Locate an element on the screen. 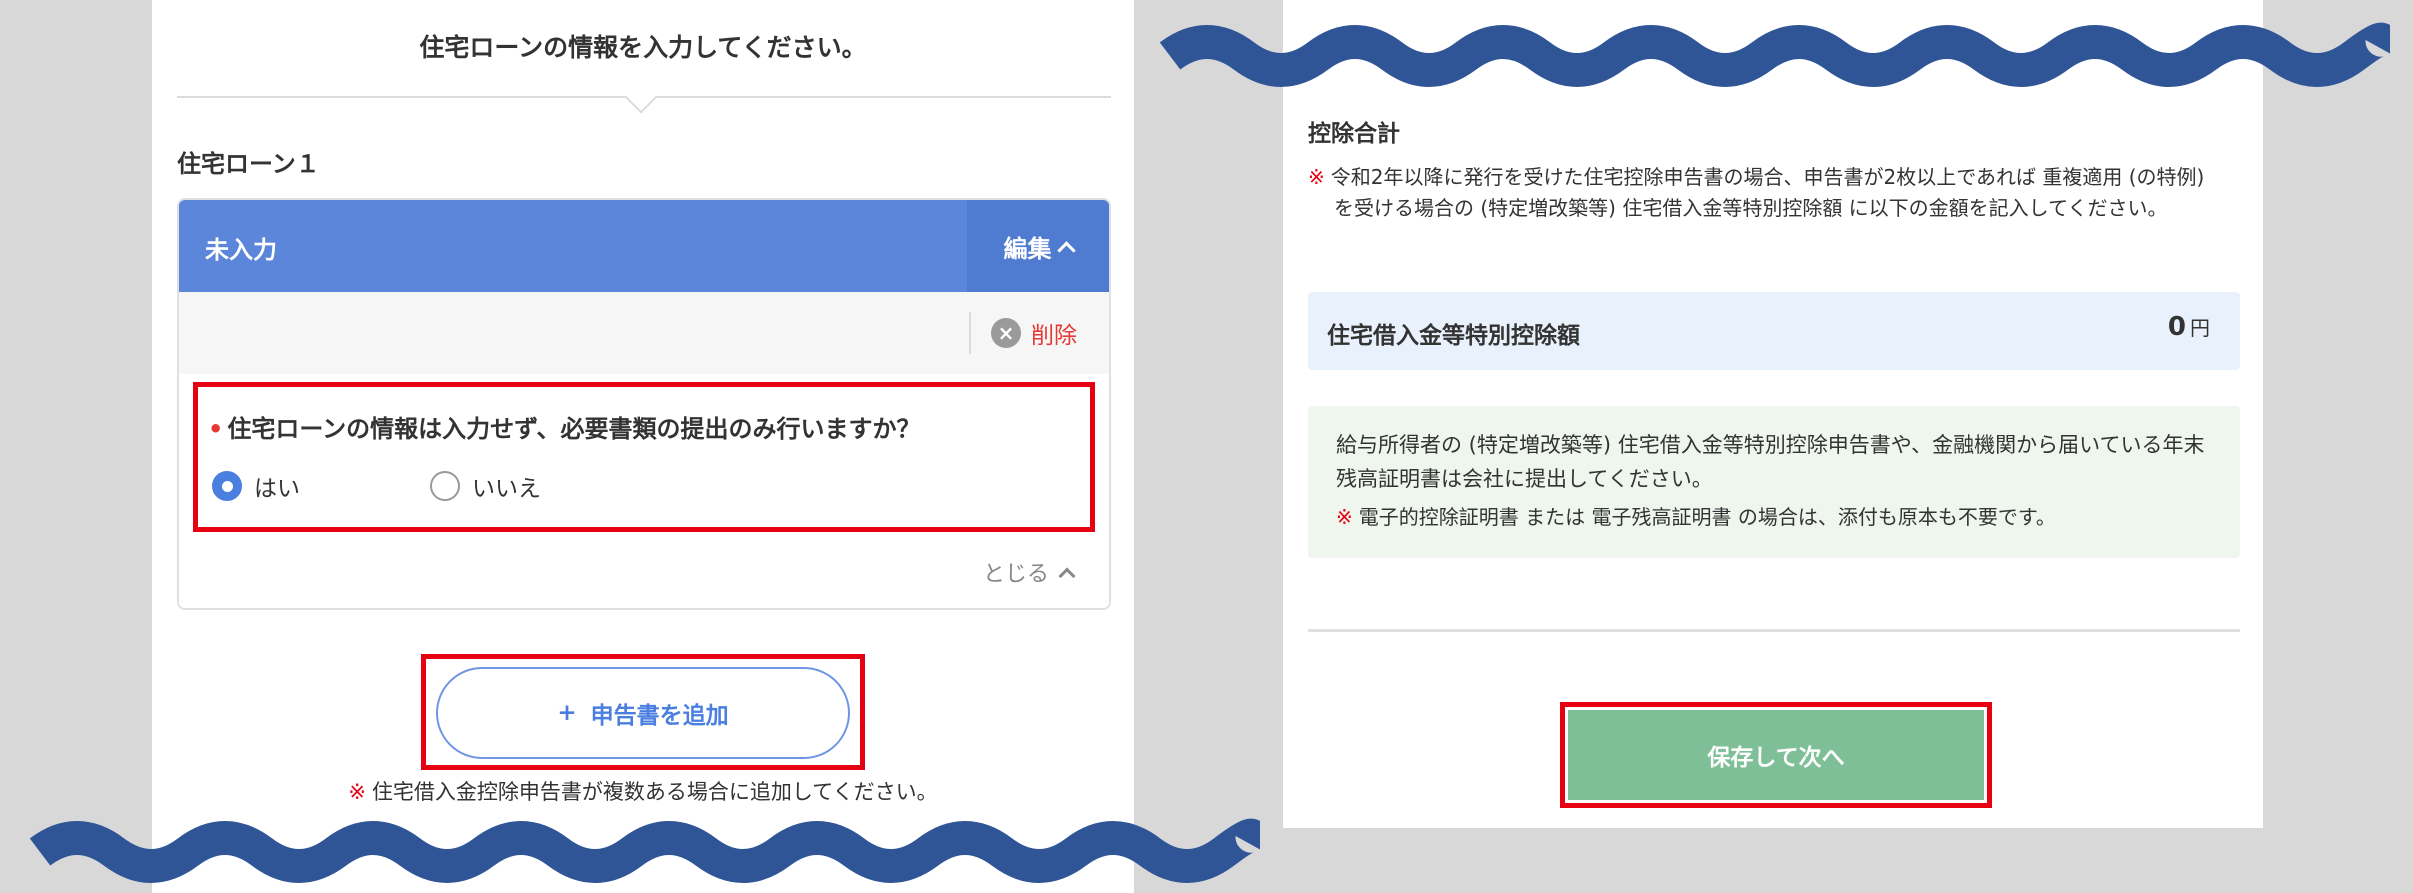  deduction-total-title: 控除合計 is located at coordinates (1354, 134).